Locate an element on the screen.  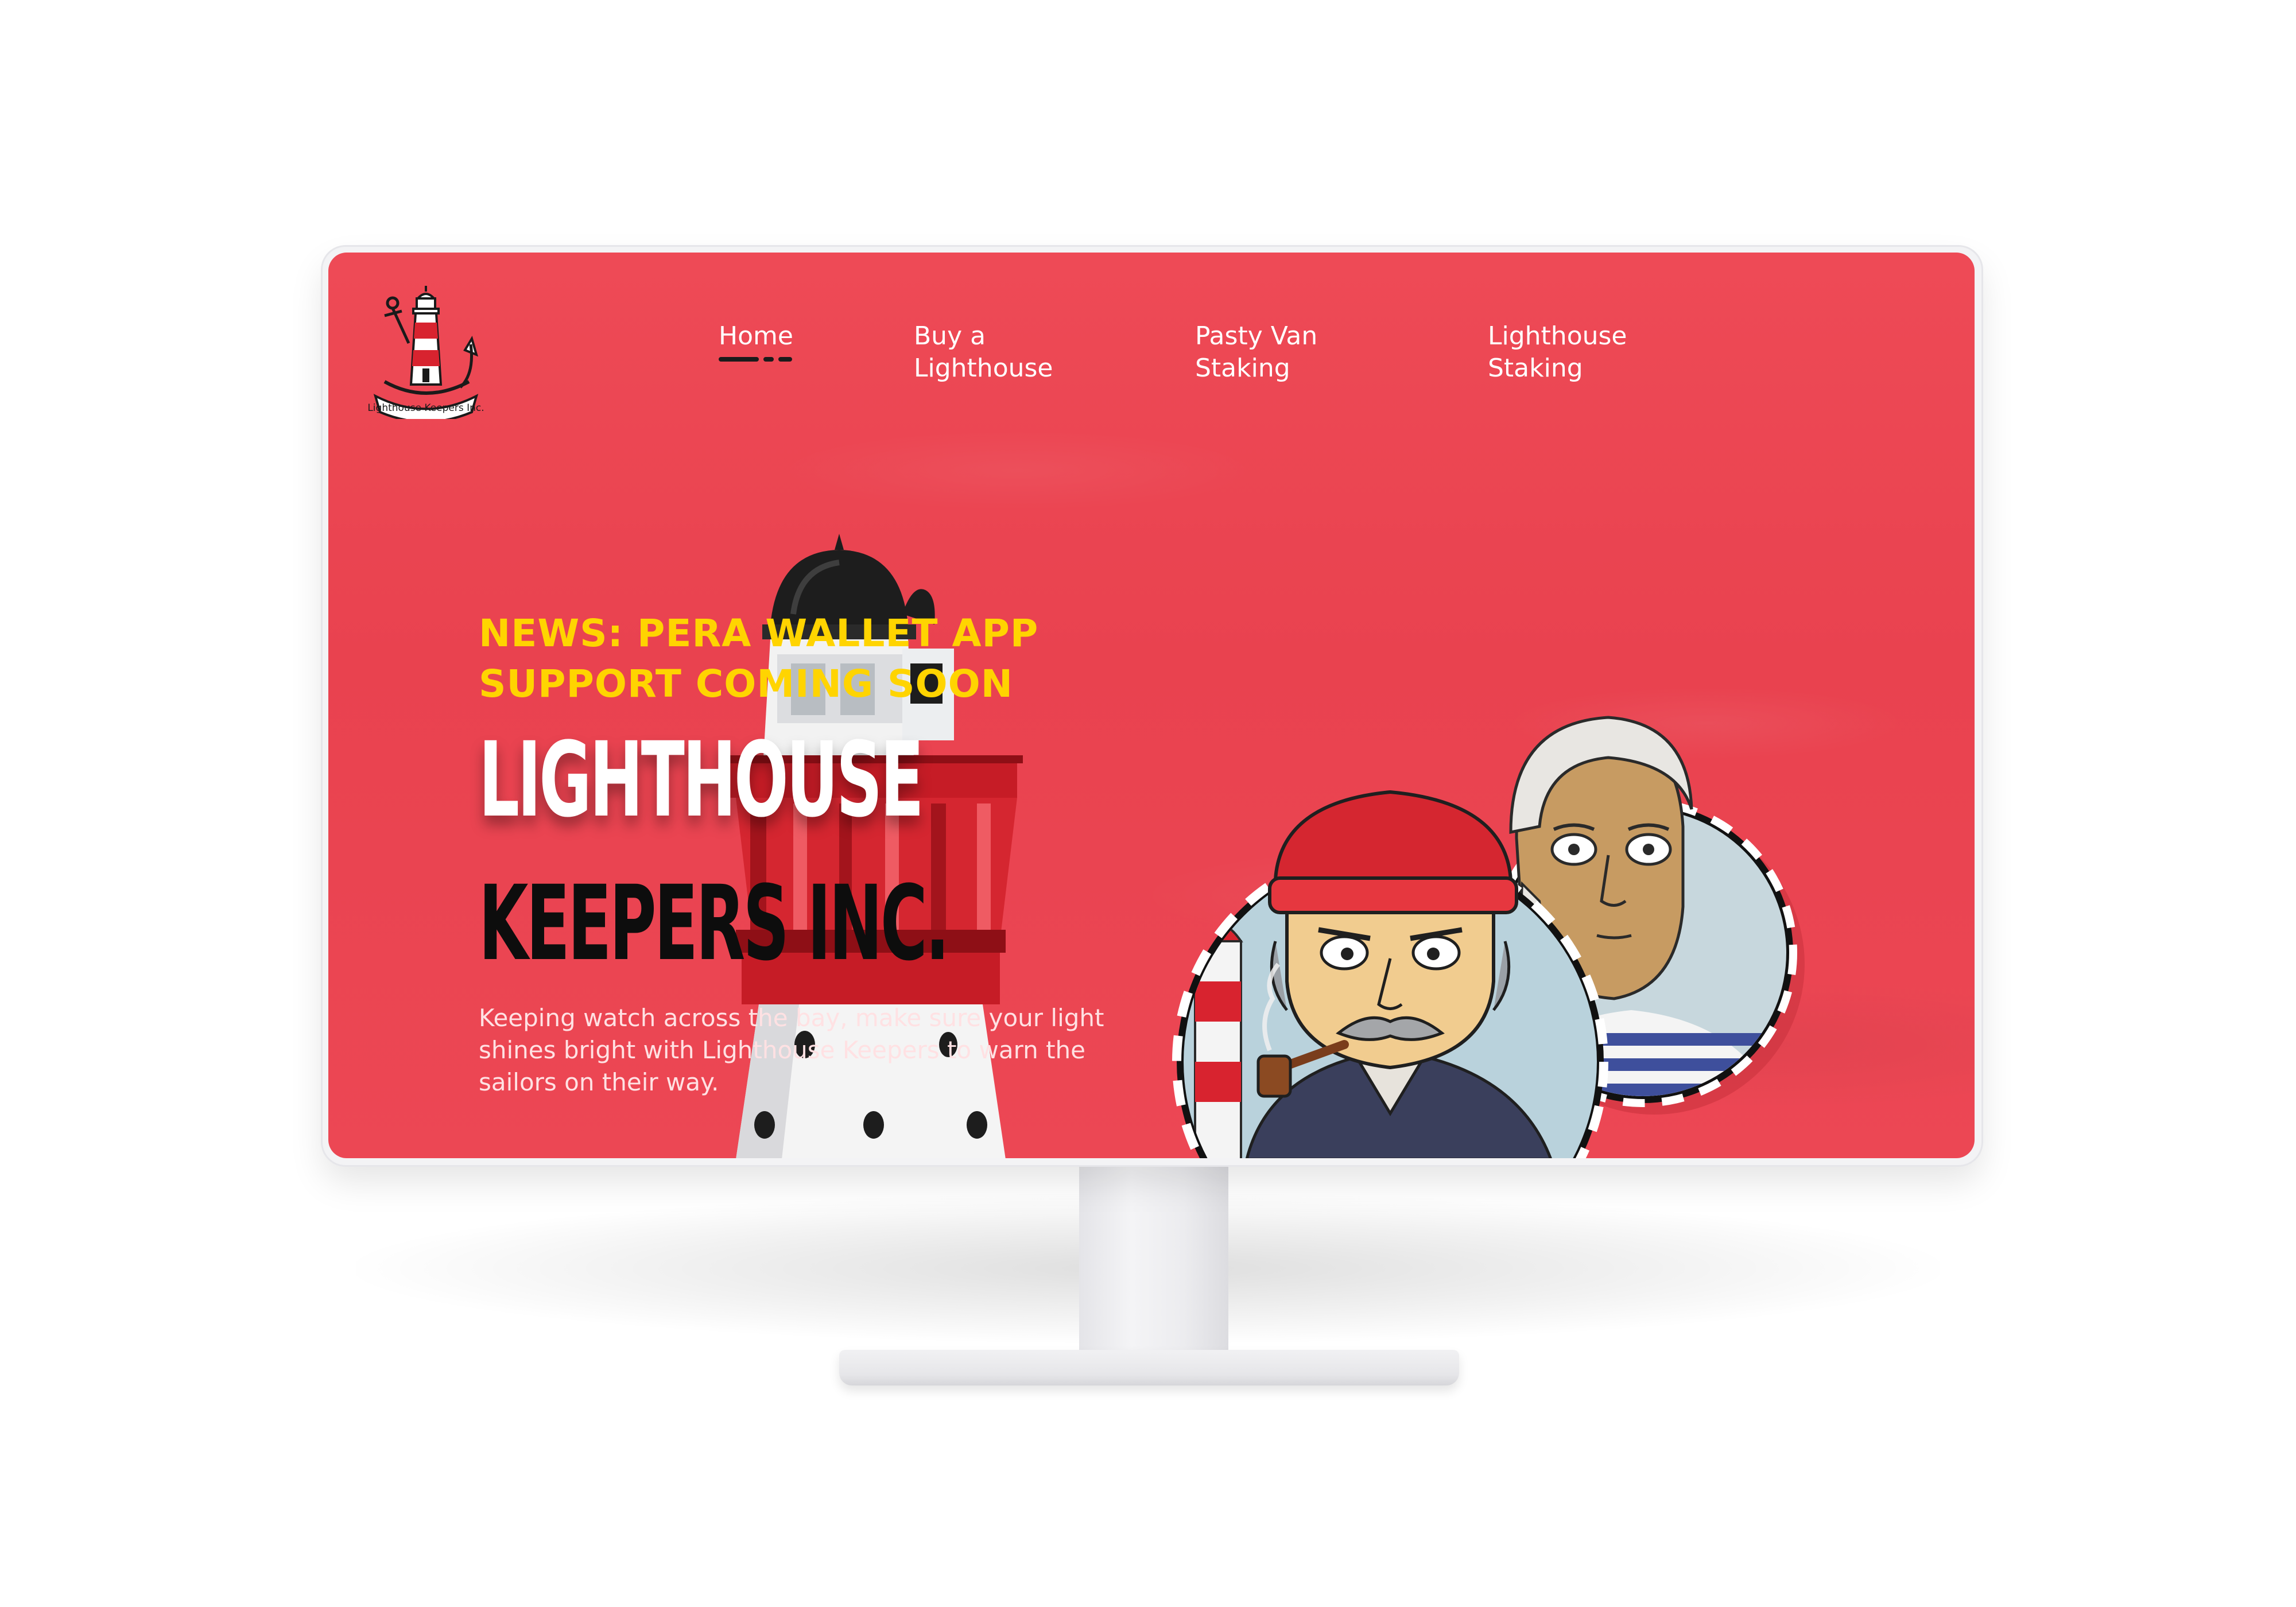
hero-title-line1: LIGHTHOUSE is located at coordinates (701, 780).